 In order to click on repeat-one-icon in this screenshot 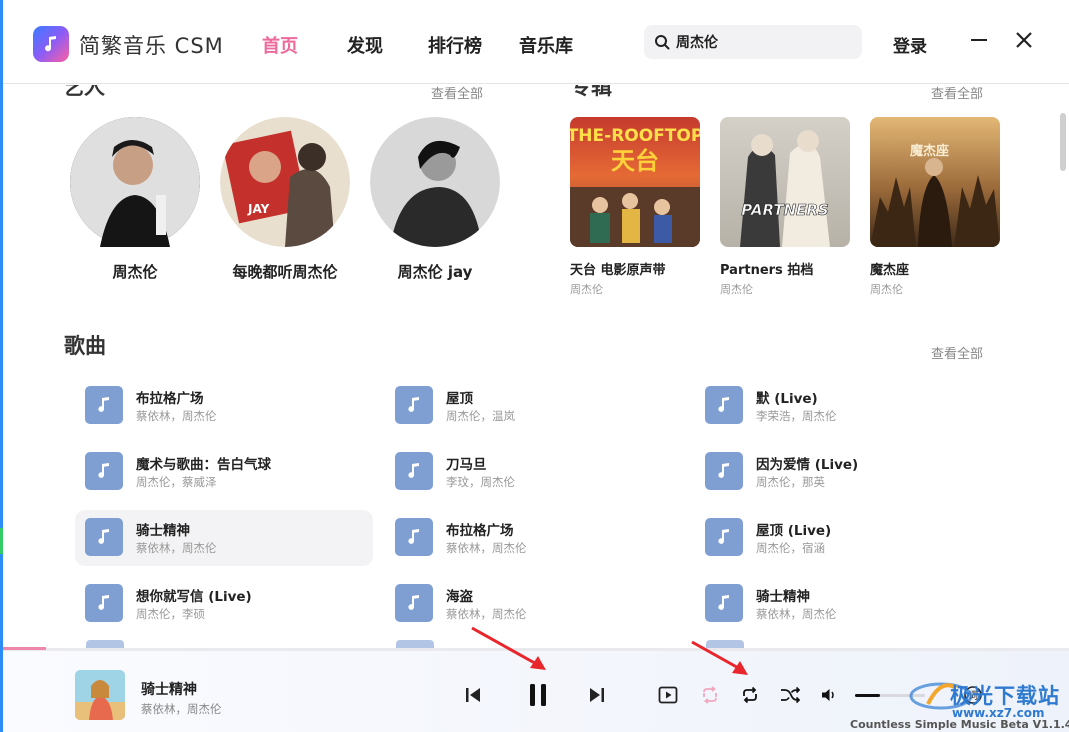, I will do `click(710, 695)`.